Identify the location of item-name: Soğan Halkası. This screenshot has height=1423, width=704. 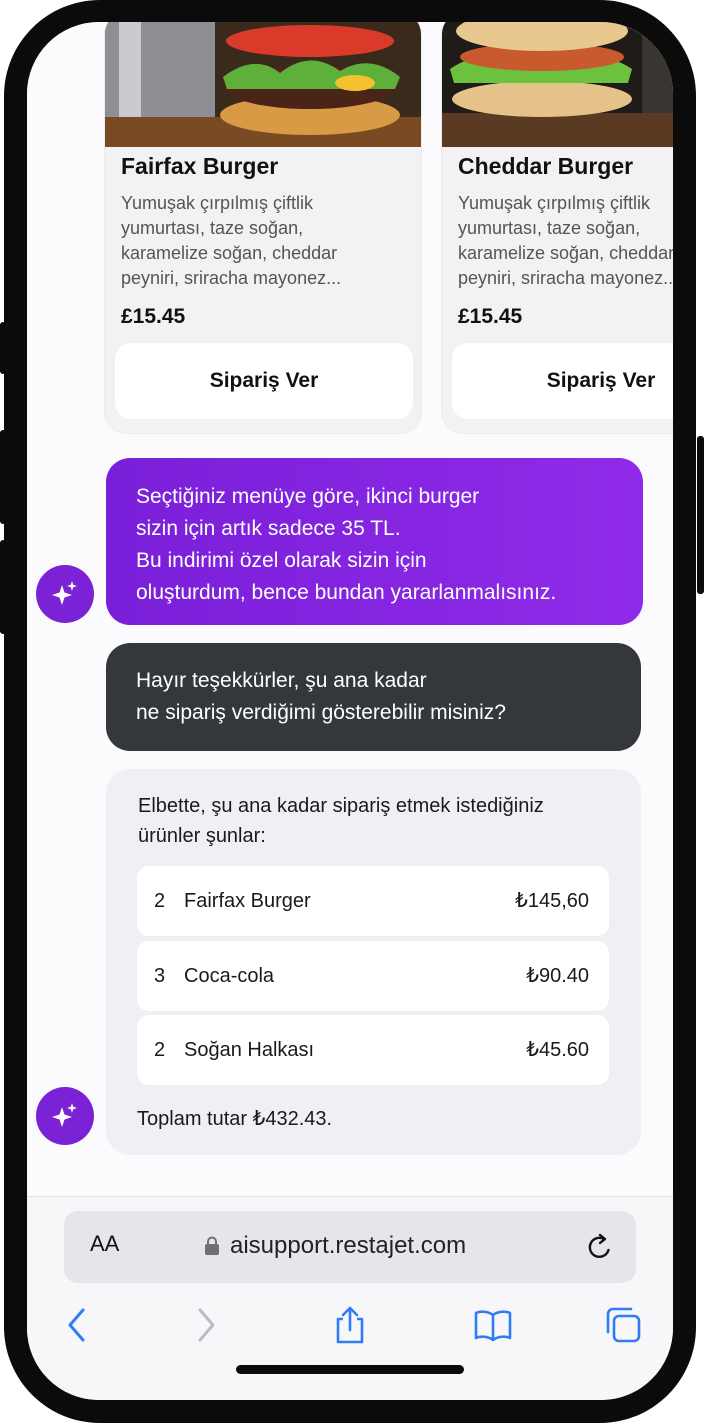
(249, 1050).